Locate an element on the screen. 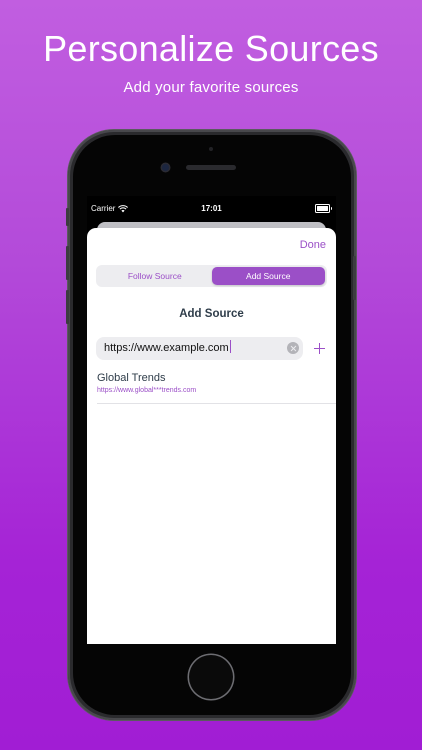 This screenshot has height=750, width=422. clear-icon is located at coordinates (293, 348).